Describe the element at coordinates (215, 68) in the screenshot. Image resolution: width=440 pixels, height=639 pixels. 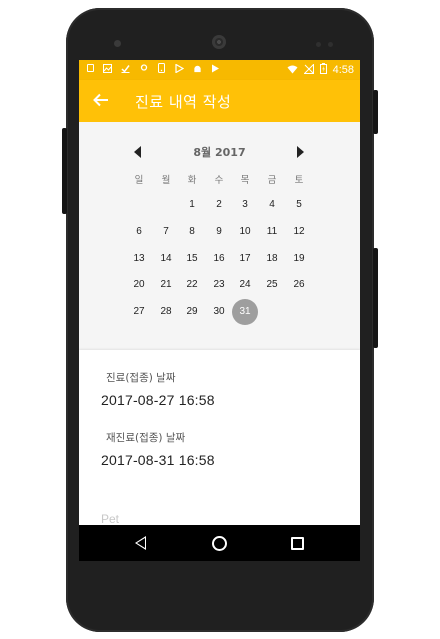
I see `play-icon` at that location.